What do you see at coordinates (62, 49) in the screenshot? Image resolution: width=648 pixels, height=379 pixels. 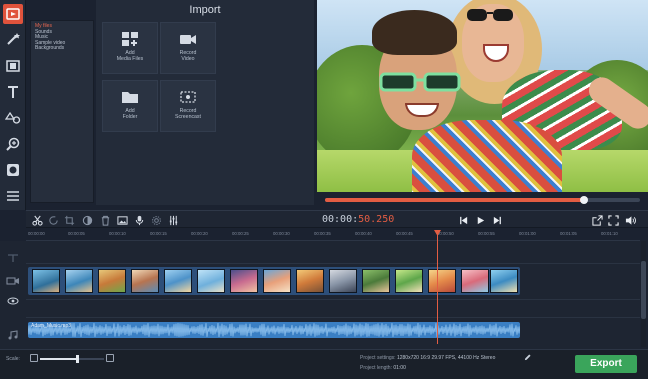 I see `category-backgrounds: Backgrounds` at bounding box center [62, 49].